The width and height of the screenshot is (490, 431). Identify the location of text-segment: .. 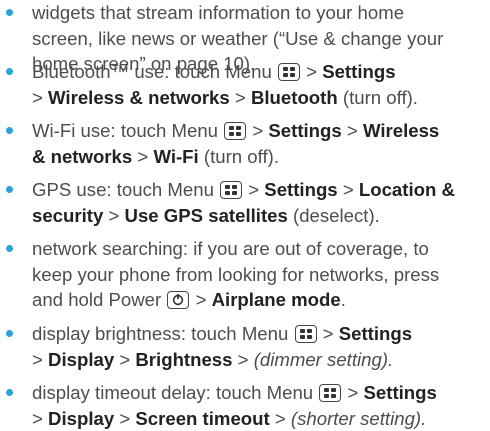
(343, 299).